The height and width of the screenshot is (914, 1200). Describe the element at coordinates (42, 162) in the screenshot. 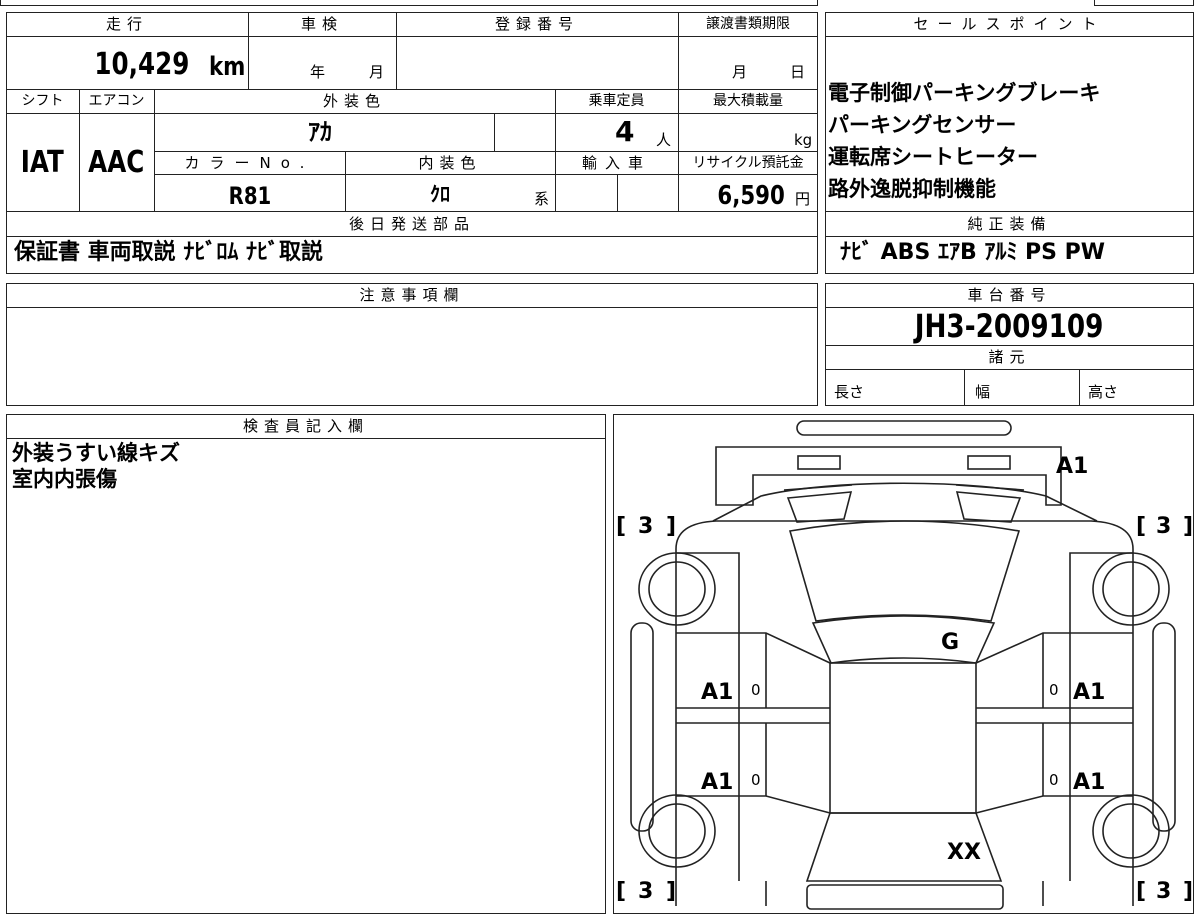

I see `shift-value: IAT` at that location.